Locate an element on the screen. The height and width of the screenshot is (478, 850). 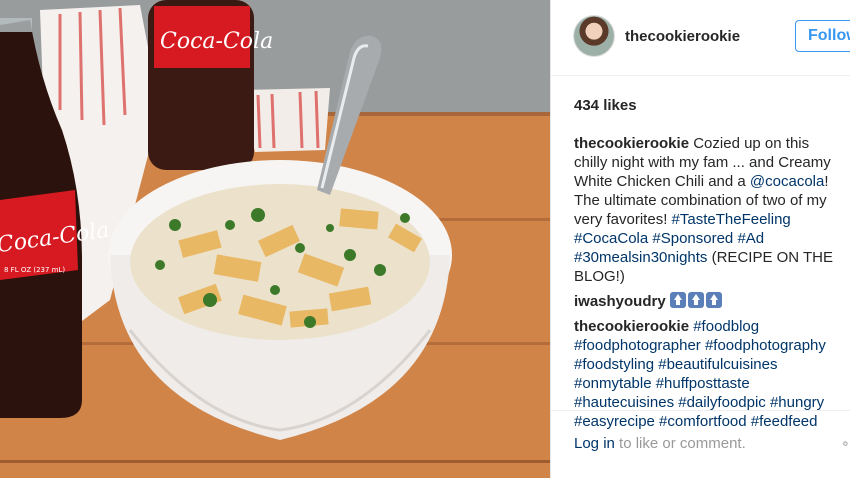
post-header: thecookierookie Follow is located at coordinates (700, 38).